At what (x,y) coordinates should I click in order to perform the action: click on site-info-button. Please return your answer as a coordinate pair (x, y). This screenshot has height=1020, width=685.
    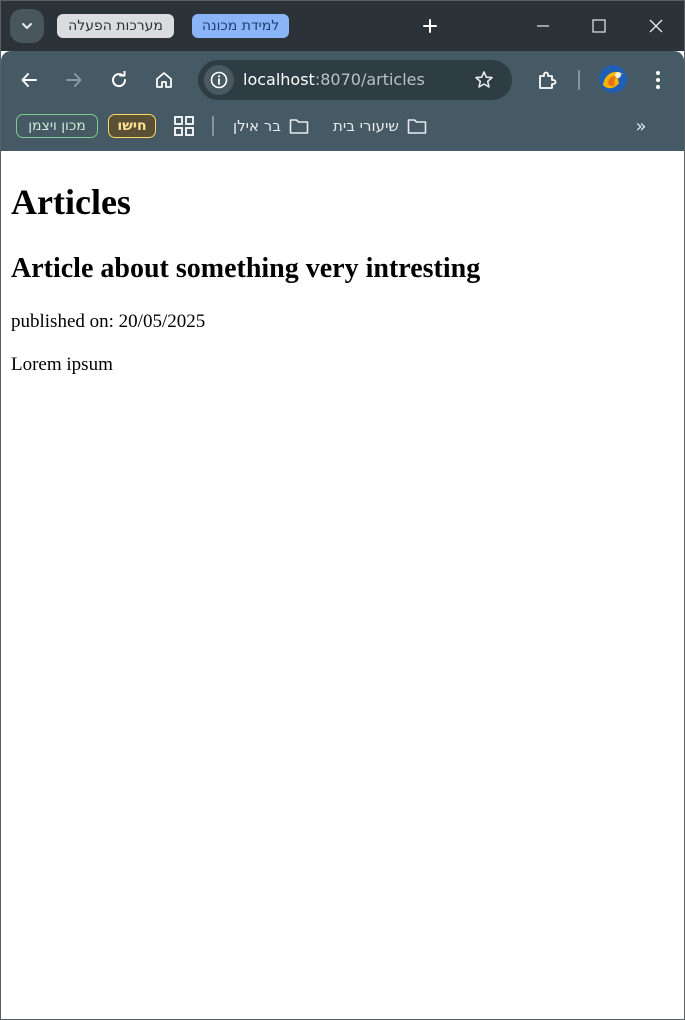
    Looking at the image, I should click on (219, 80).